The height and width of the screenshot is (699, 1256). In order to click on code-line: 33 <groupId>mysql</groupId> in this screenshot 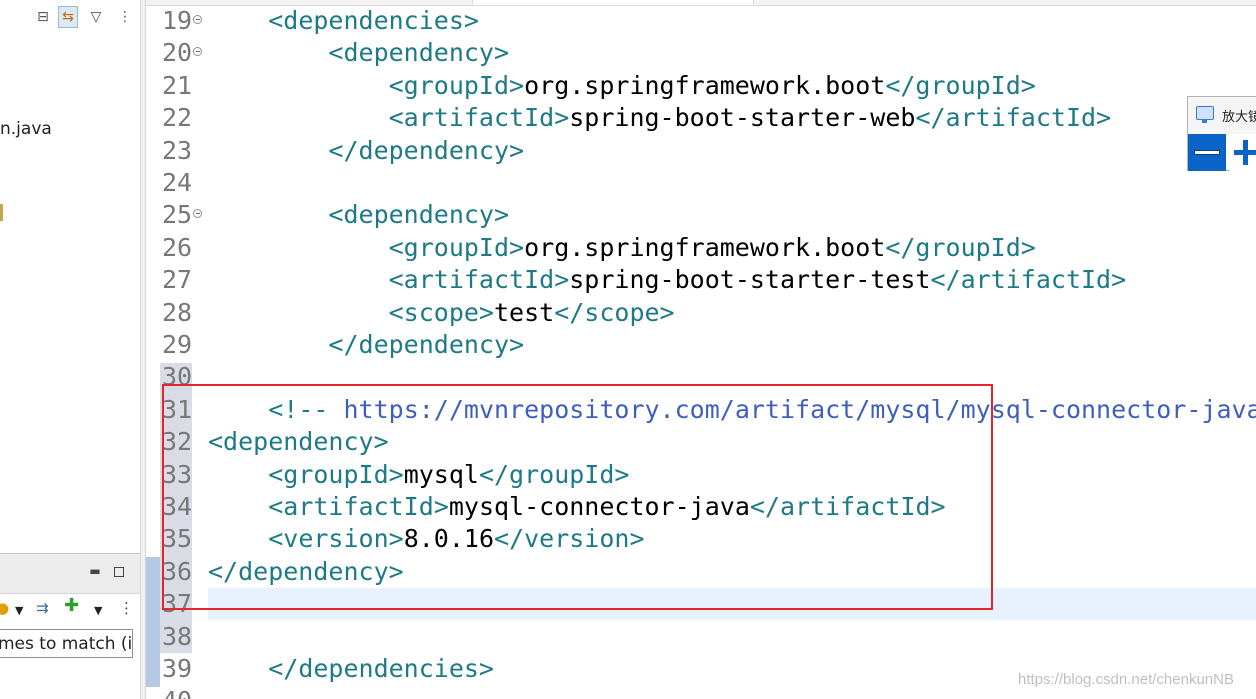, I will do `click(701, 475)`.